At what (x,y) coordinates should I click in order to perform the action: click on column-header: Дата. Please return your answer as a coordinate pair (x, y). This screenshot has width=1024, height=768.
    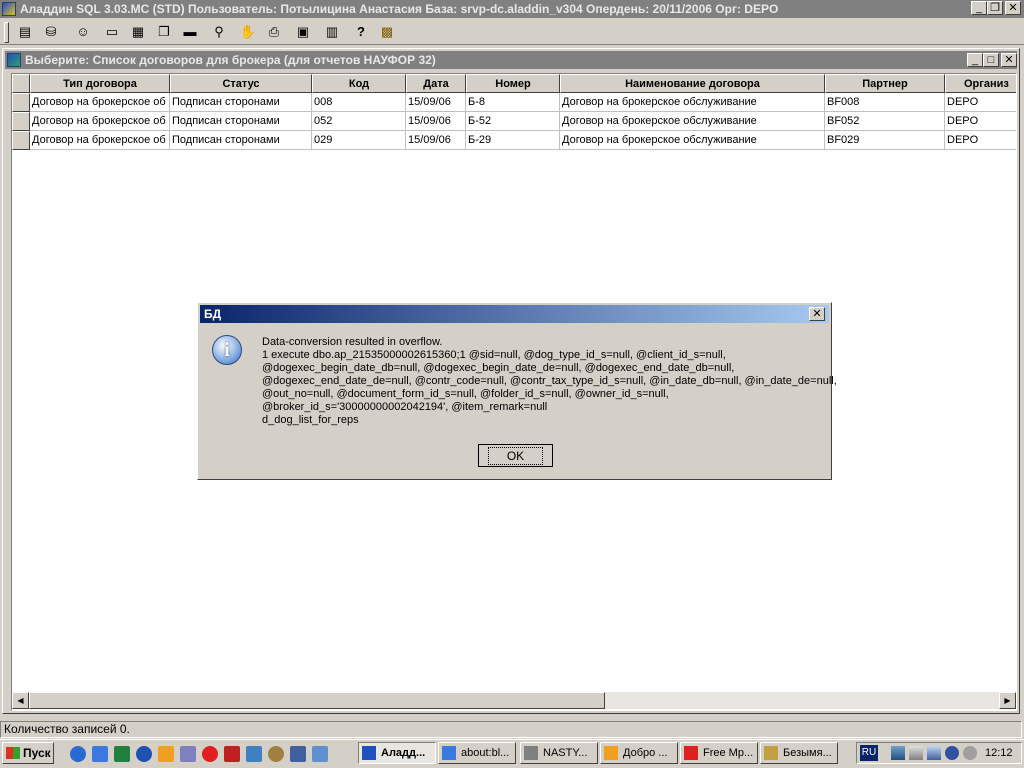
    Looking at the image, I should click on (436, 83).